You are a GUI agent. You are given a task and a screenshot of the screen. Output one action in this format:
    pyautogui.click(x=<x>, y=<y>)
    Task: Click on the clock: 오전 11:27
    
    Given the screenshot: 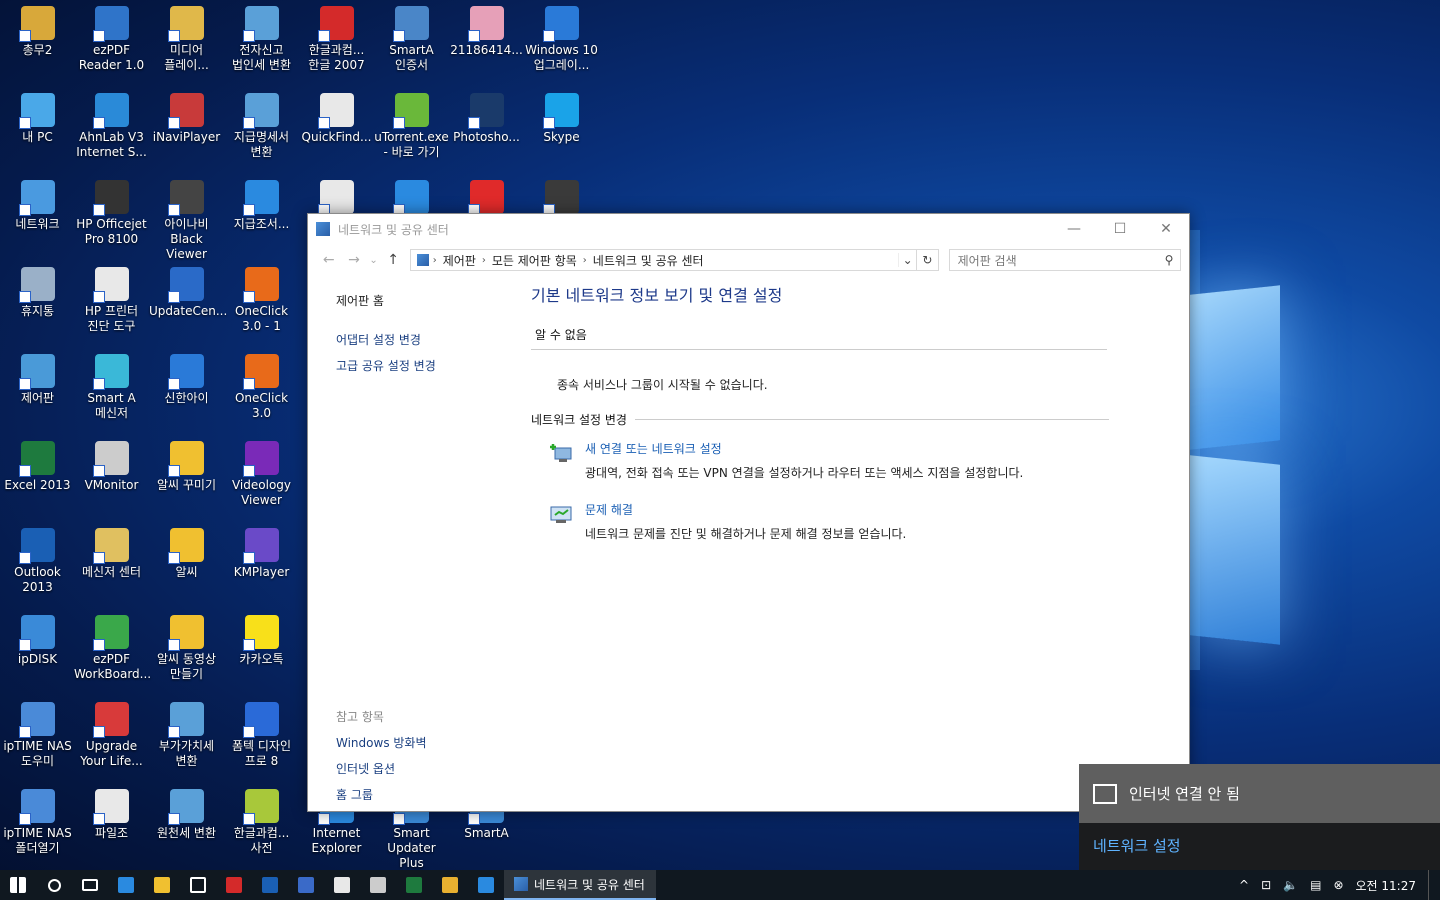 What is the action you would take?
    pyautogui.click(x=1386, y=885)
    